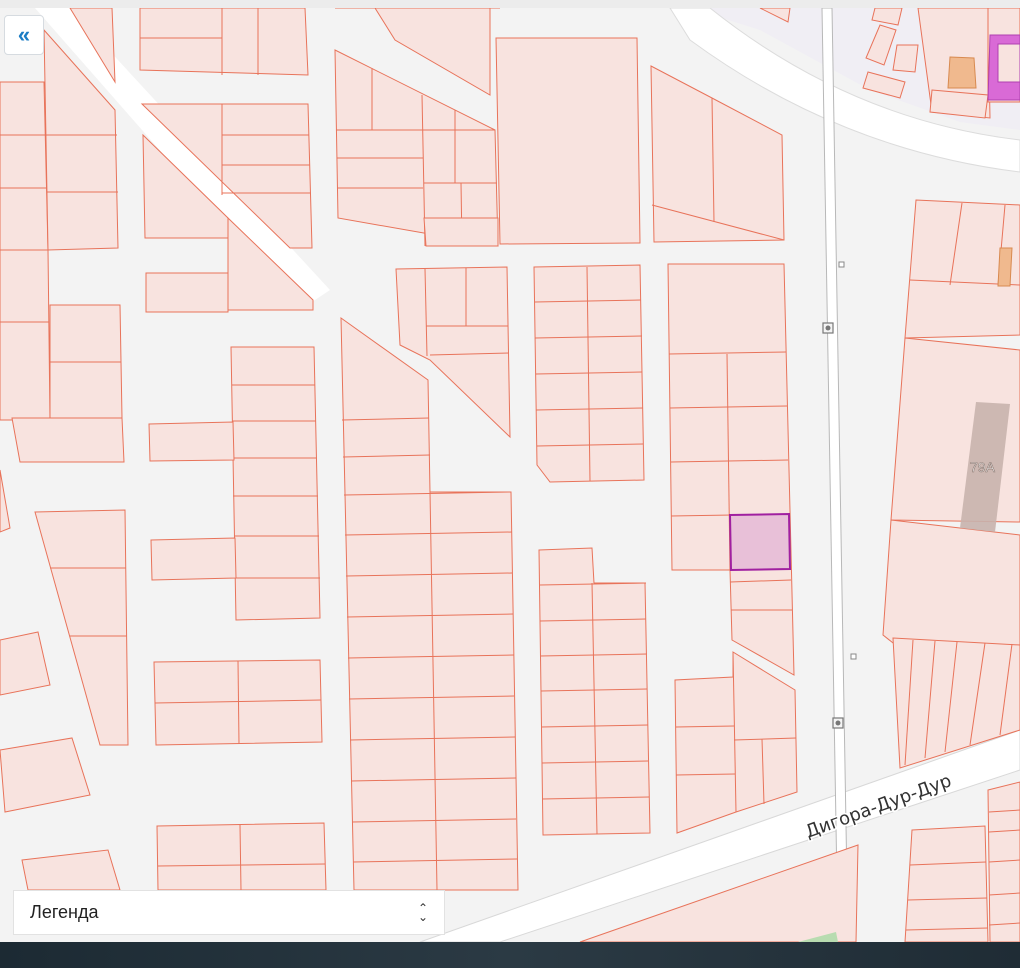  What do you see at coordinates (983, 467) in the screenshot?
I see `building-number-label: 79А` at bounding box center [983, 467].